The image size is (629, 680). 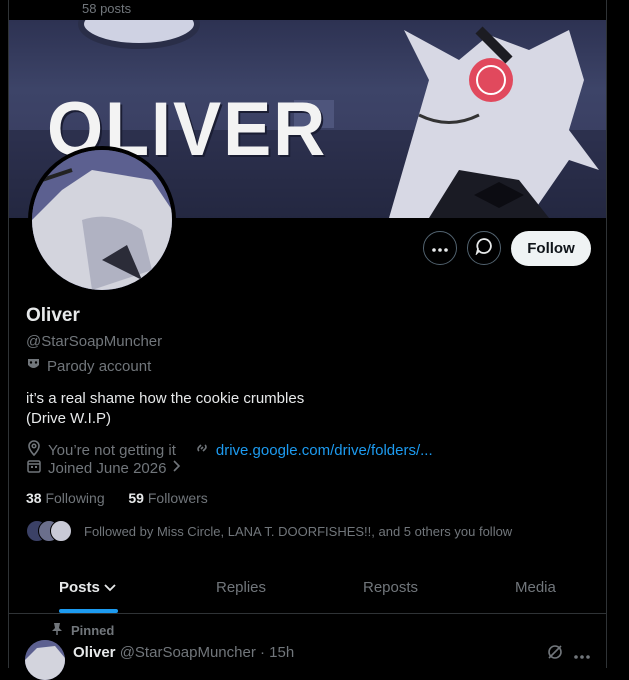 I want to click on chevron-right-icon, so click(x=177, y=468).